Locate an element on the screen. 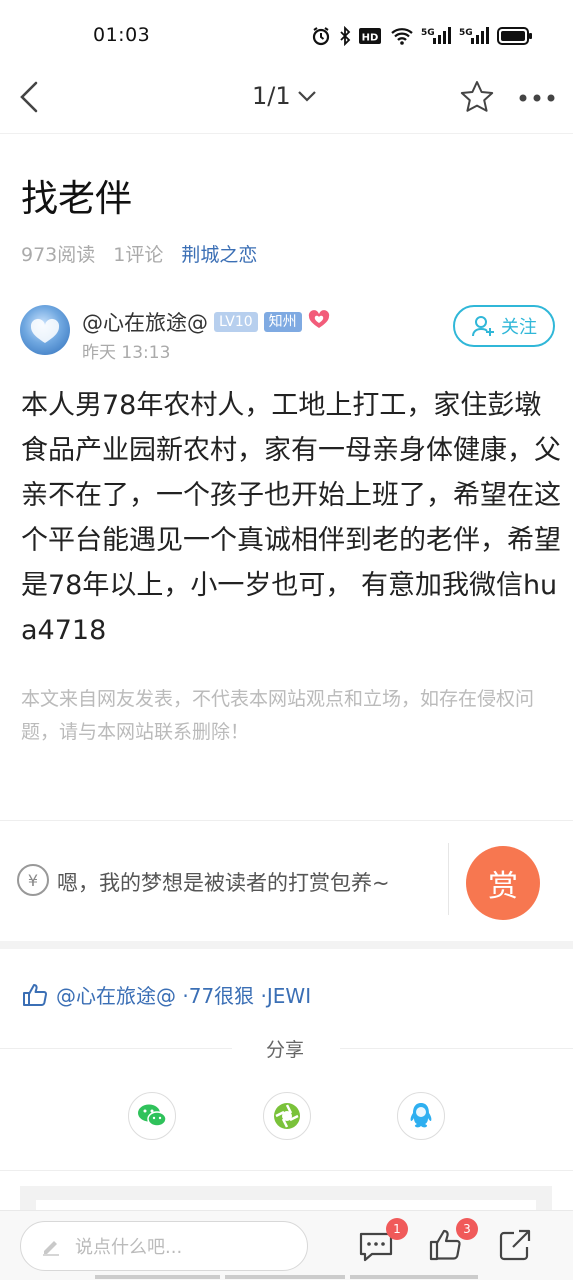 Image resolution: width=573 pixels, height=1280 pixels. follow-button: 关注 is located at coordinates (504, 326).